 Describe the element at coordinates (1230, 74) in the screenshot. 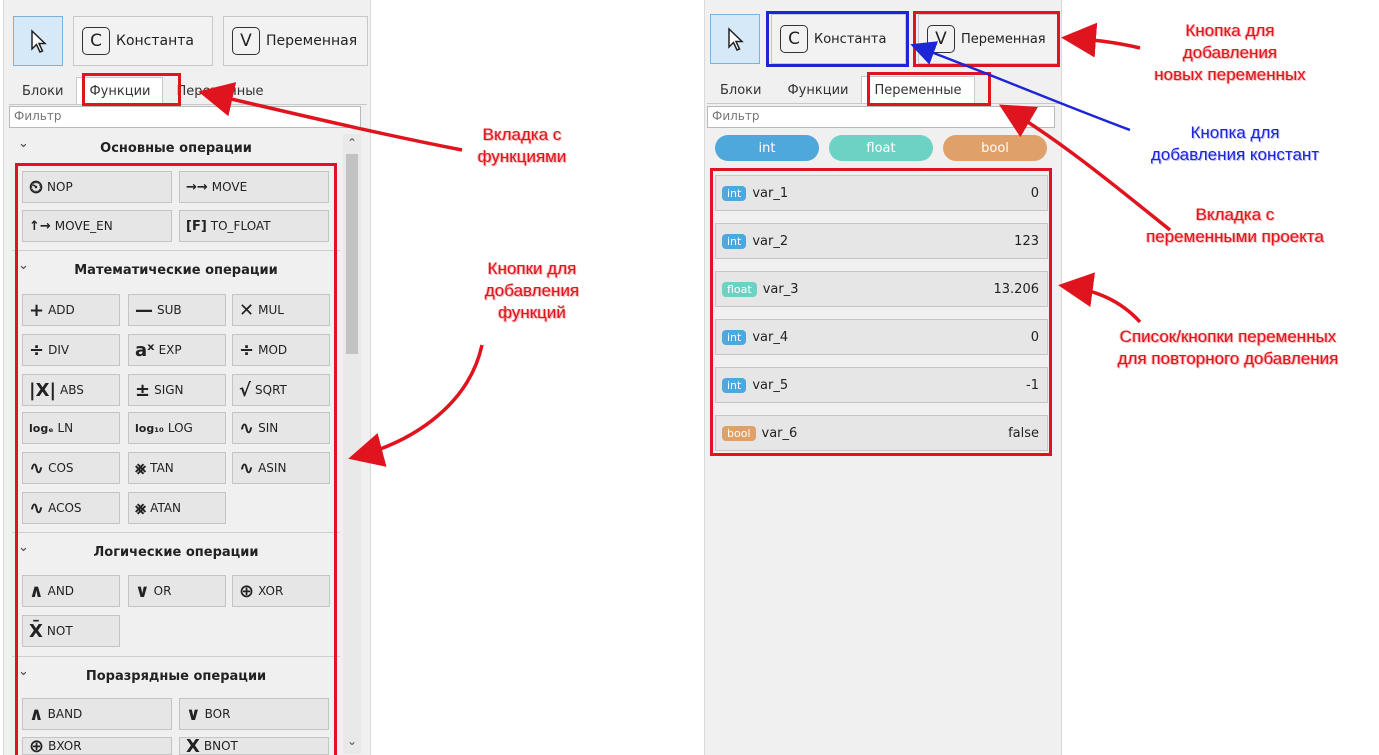

I see `annotation-line: новых переменных` at that location.